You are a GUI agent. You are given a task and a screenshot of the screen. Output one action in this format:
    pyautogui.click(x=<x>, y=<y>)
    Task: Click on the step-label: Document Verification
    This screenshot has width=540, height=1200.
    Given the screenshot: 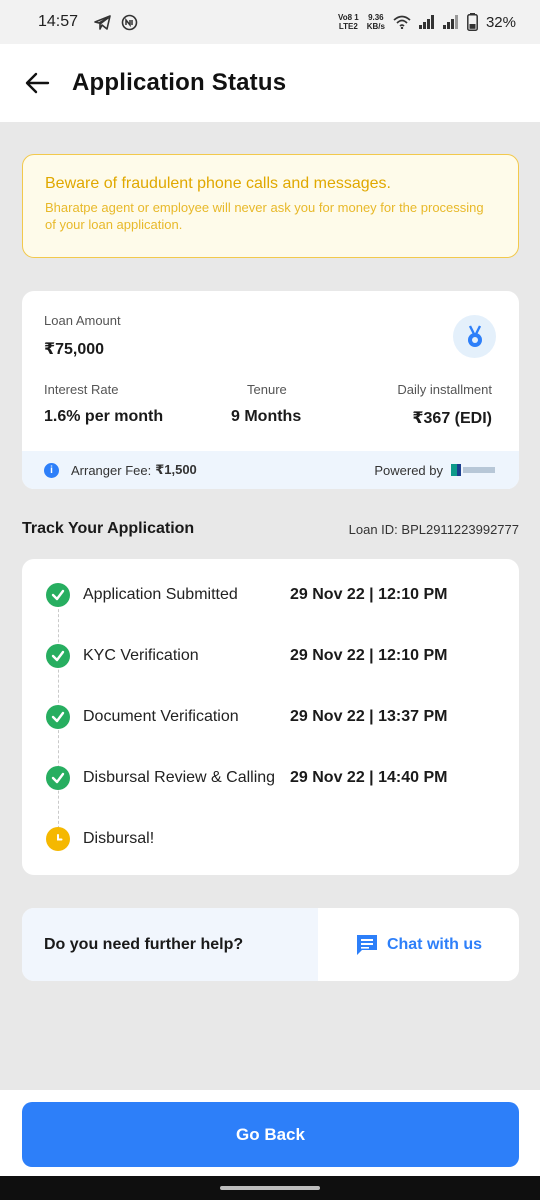 What is the action you would take?
    pyautogui.click(x=161, y=716)
    